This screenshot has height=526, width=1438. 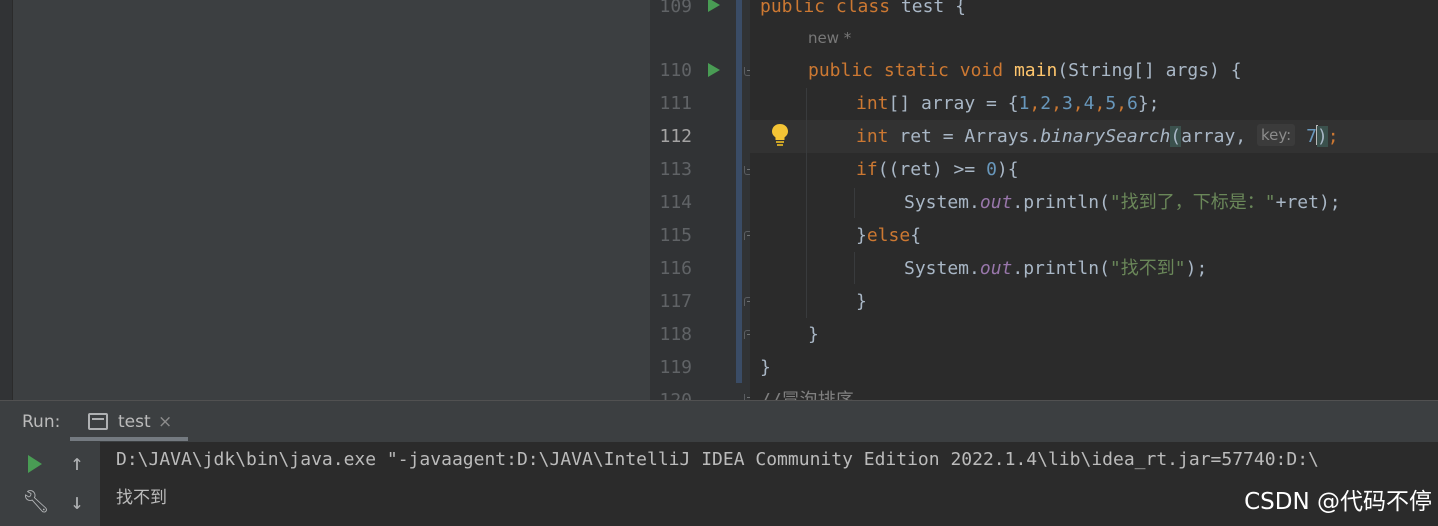 What do you see at coordinates (41, 422) in the screenshot?
I see `run-label: Run:` at bounding box center [41, 422].